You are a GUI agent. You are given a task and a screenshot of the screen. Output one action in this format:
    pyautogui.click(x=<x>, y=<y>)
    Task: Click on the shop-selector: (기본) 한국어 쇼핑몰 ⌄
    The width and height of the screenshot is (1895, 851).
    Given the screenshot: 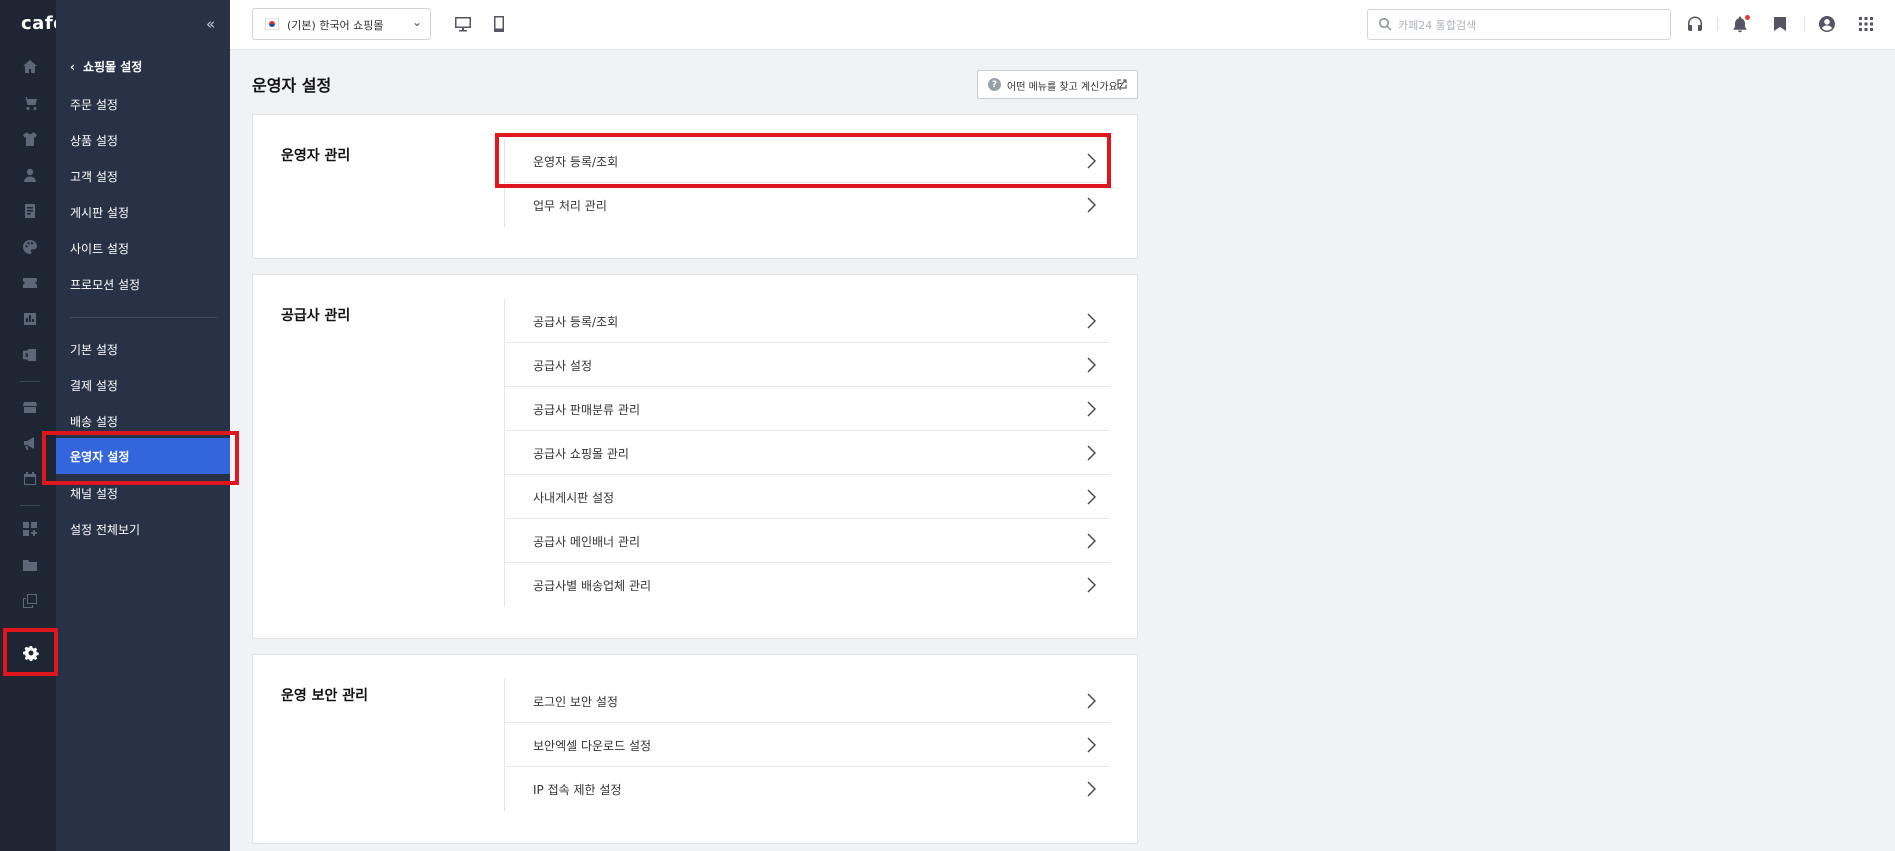 What is the action you would take?
    pyautogui.click(x=341, y=24)
    